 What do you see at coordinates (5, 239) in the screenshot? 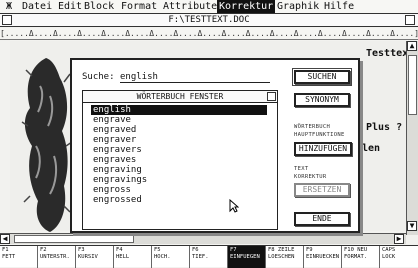
I see `scroll-left-arrow-icon: ◀` at bounding box center [5, 239].